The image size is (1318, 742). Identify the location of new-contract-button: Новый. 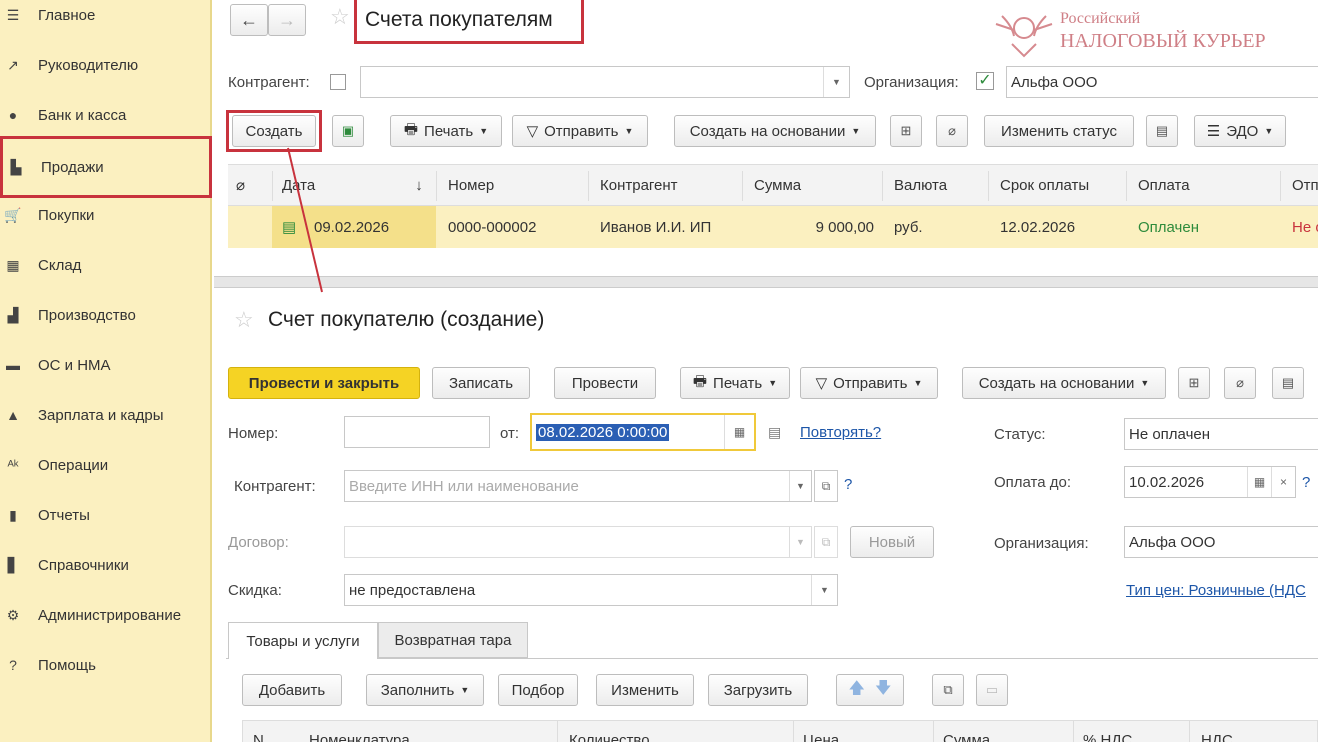
(892, 542).